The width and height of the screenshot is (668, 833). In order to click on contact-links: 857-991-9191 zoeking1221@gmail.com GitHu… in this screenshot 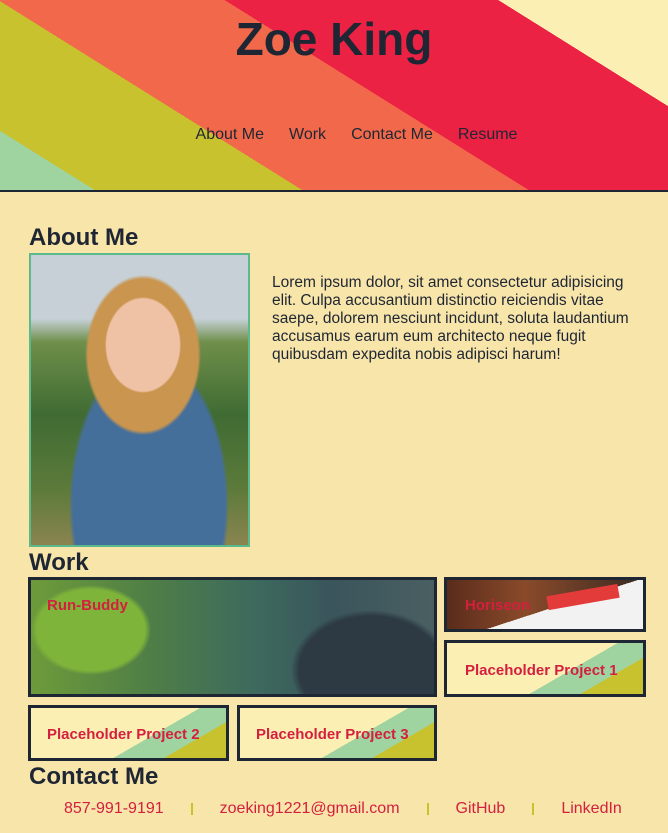, I will do `click(343, 809)`.